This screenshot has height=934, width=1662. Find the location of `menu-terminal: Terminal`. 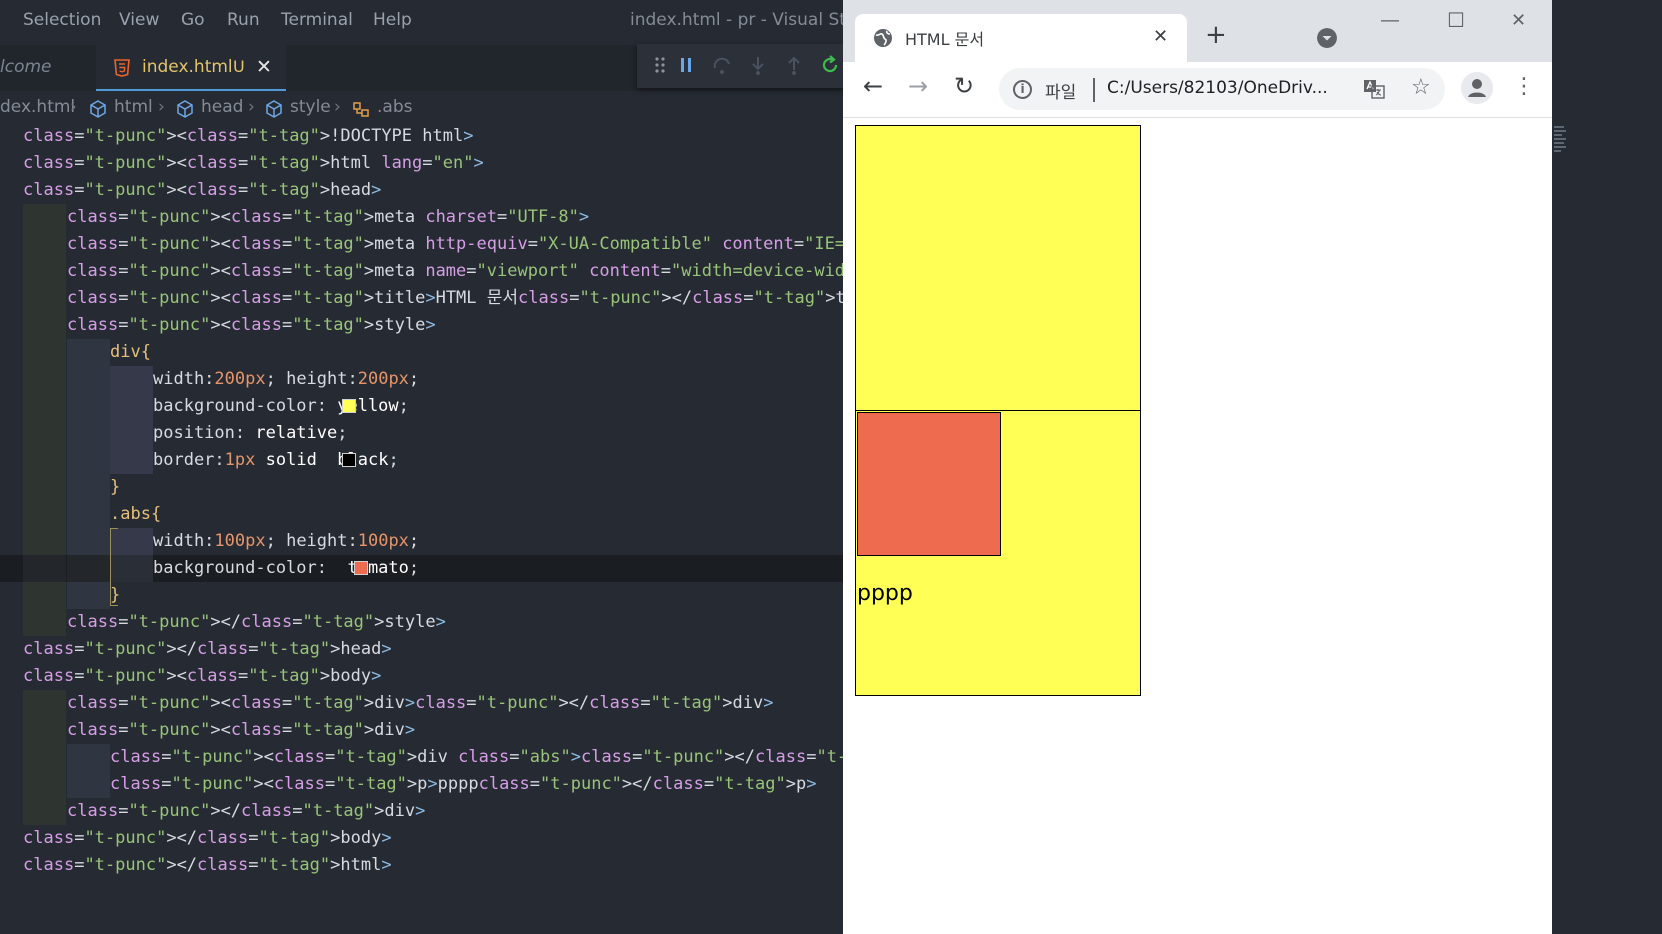

menu-terminal: Terminal is located at coordinates (317, 20).